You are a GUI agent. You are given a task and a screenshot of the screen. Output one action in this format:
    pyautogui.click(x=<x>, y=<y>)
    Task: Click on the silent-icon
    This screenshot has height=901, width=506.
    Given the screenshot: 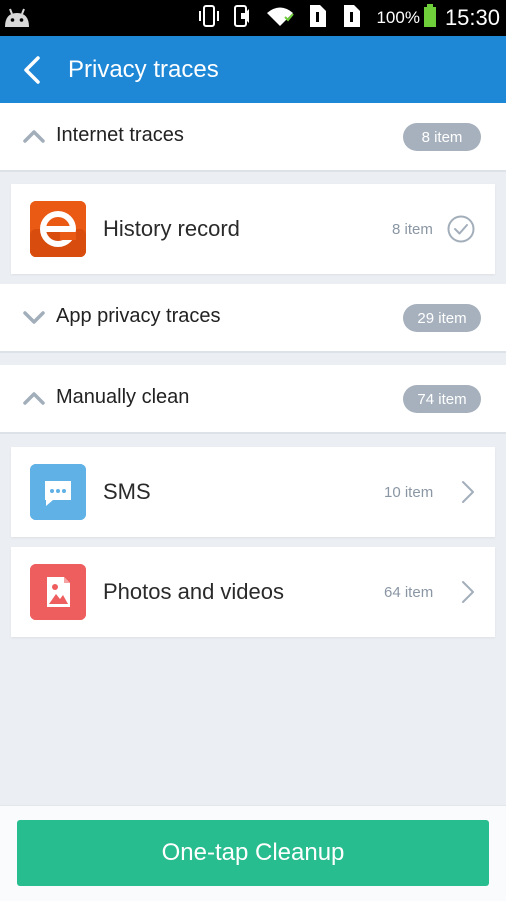 What is the action you would take?
    pyautogui.click(x=243, y=18)
    